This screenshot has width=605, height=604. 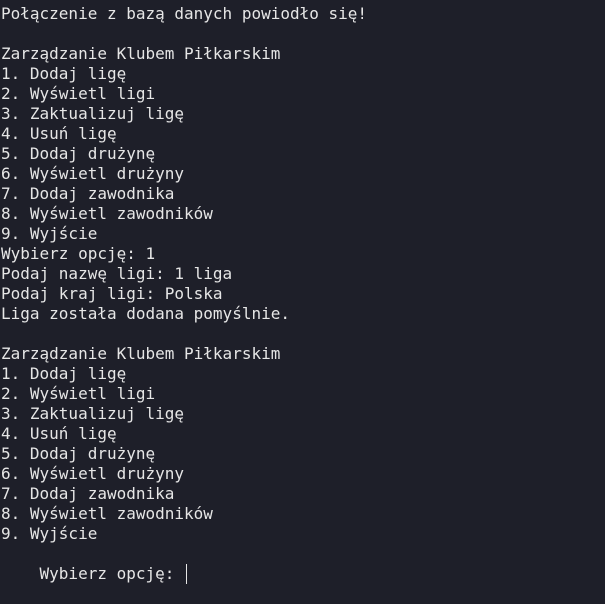 I want to click on terminal-line: Połączenie z bazą danych powiodło się!, so click(x=184, y=13).